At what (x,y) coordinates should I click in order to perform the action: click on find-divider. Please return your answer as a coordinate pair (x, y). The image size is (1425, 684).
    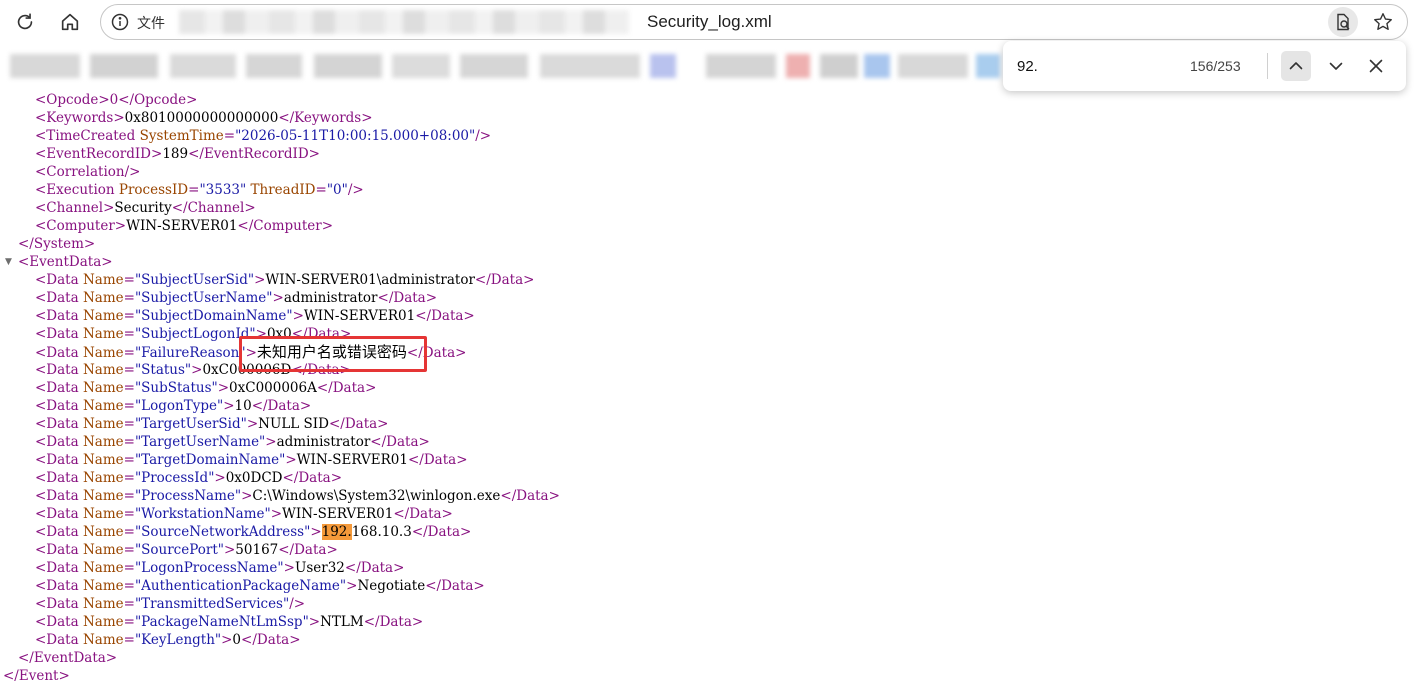
    Looking at the image, I should click on (1267, 66).